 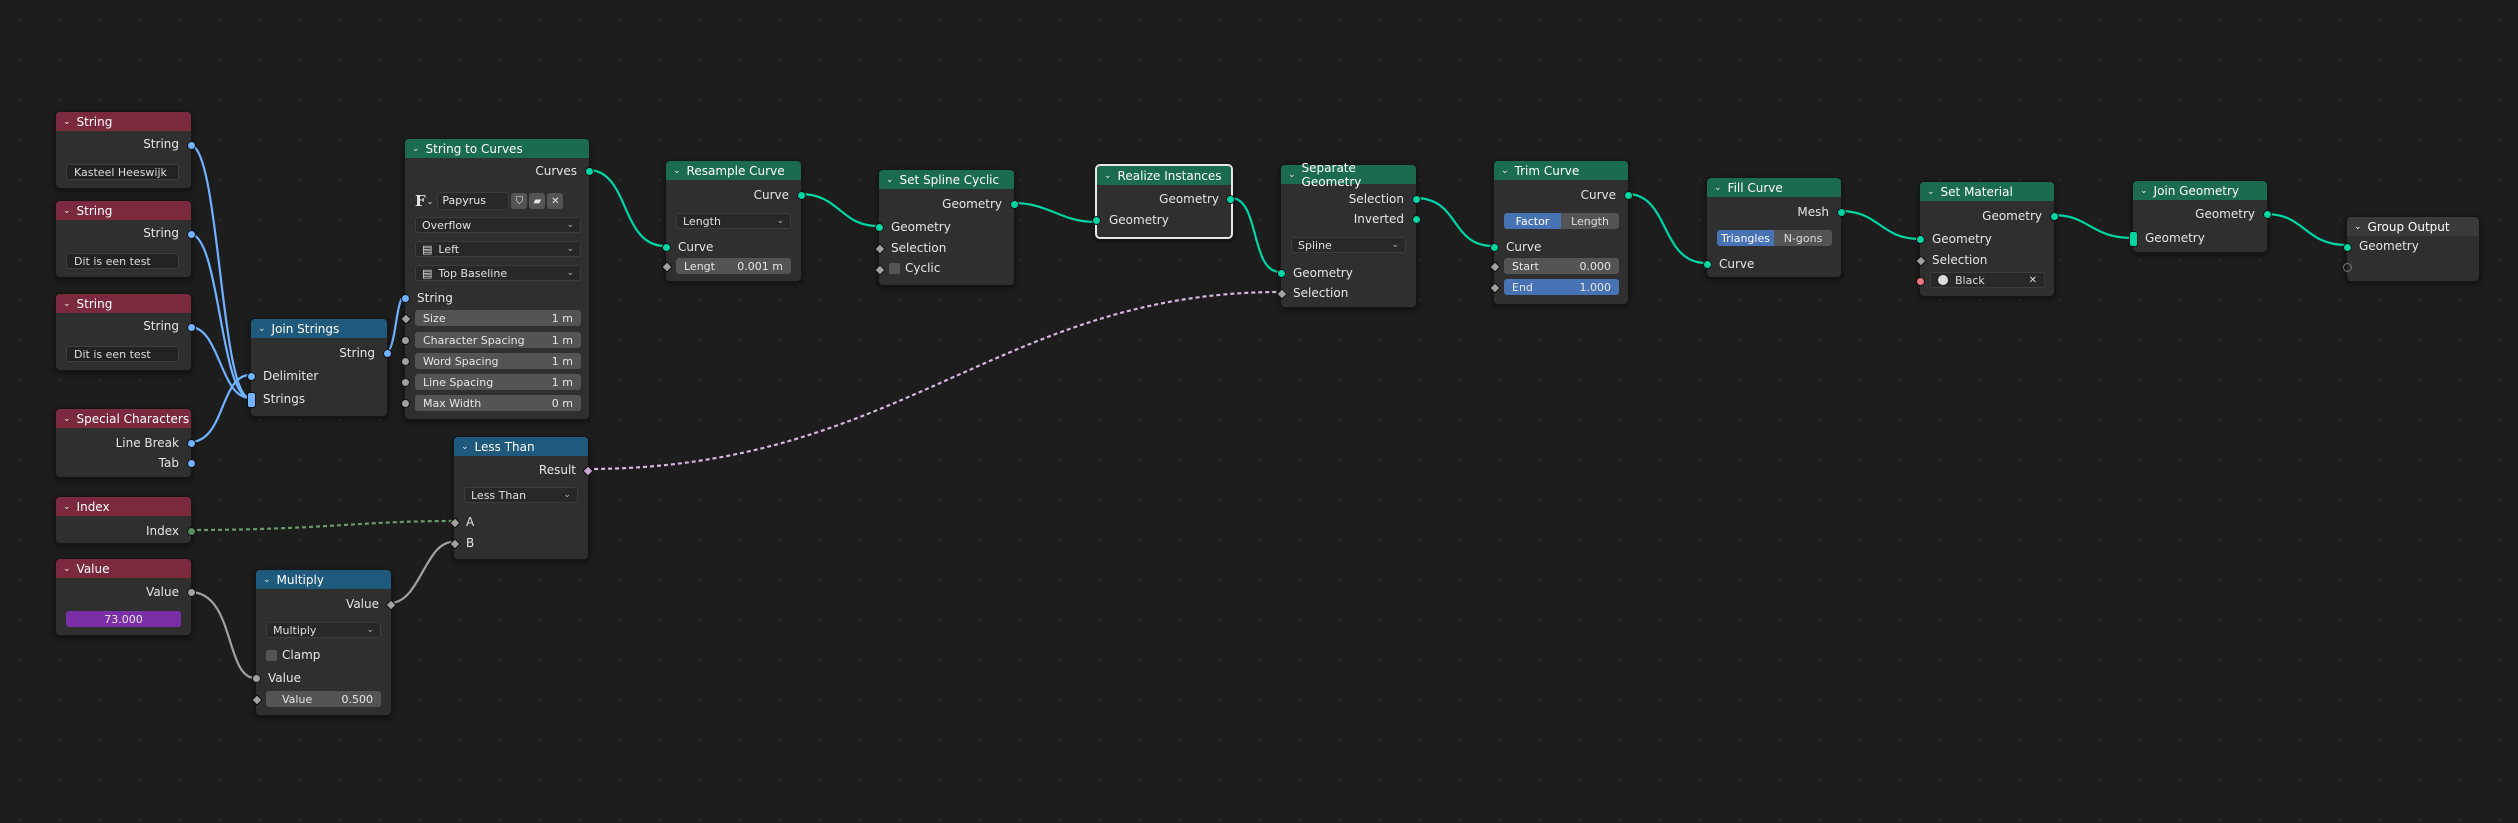 What do you see at coordinates (125, 332) in the screenshot?
I see `string-node-3: ⌄ String String Dit is een test` at bounding box center [125, 332].